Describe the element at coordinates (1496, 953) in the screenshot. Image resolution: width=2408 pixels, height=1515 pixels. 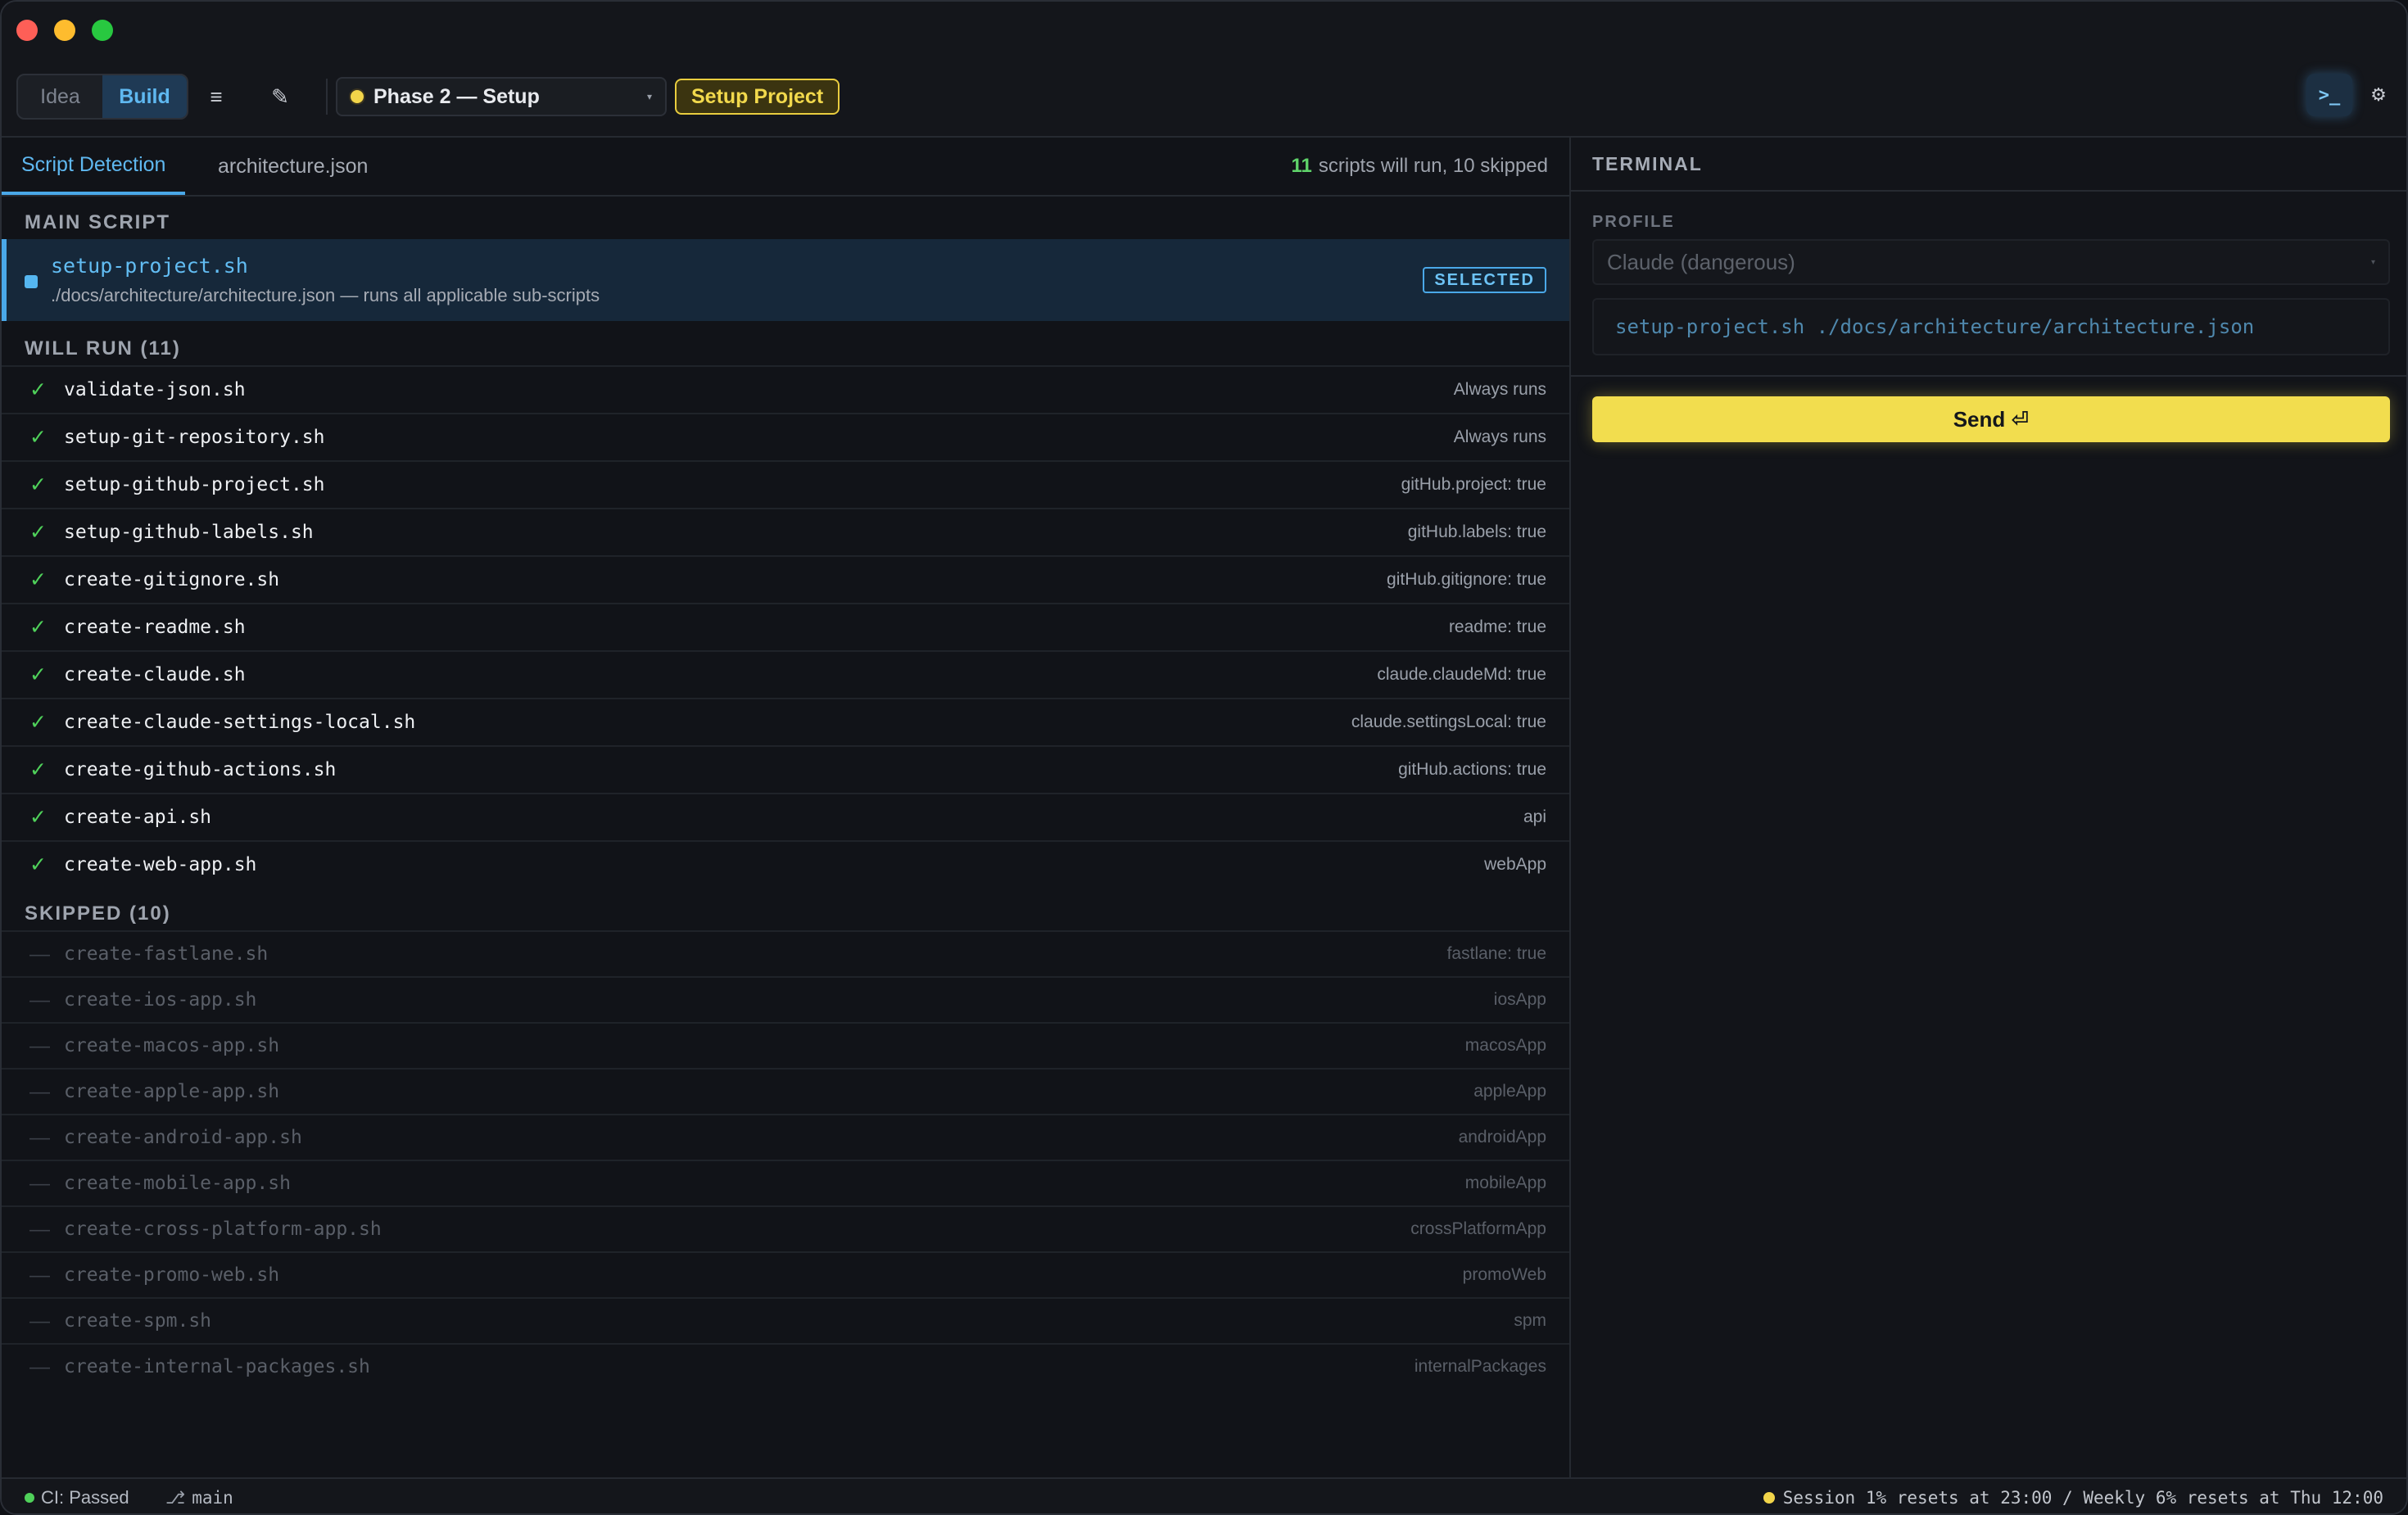
I see `script-condition: fastlane: true` at that location.